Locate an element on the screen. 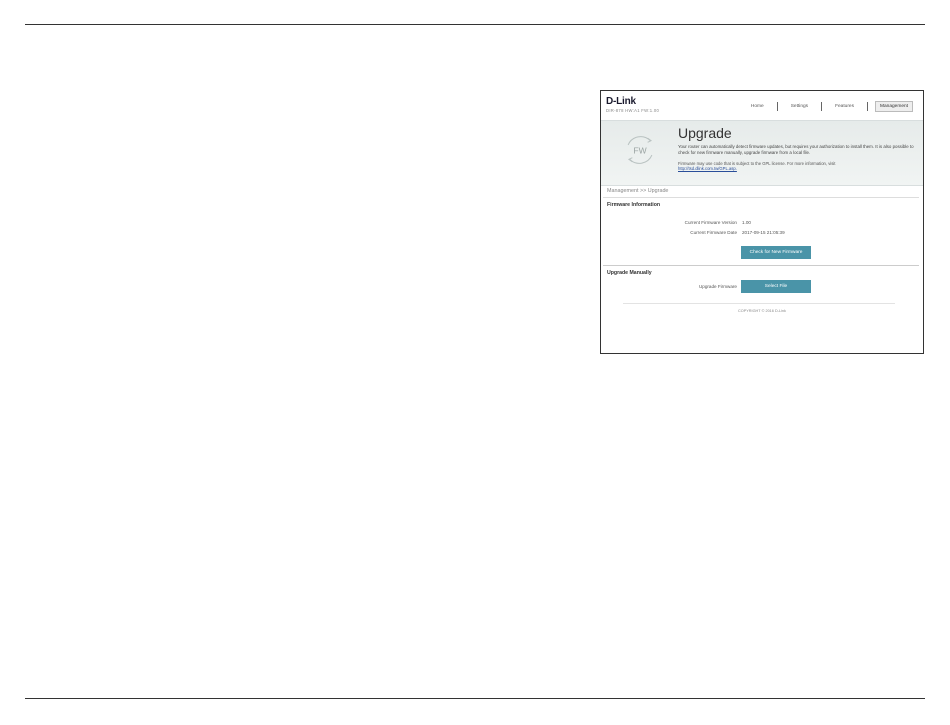  nav-features: Features is located at coordinates (844, 106).